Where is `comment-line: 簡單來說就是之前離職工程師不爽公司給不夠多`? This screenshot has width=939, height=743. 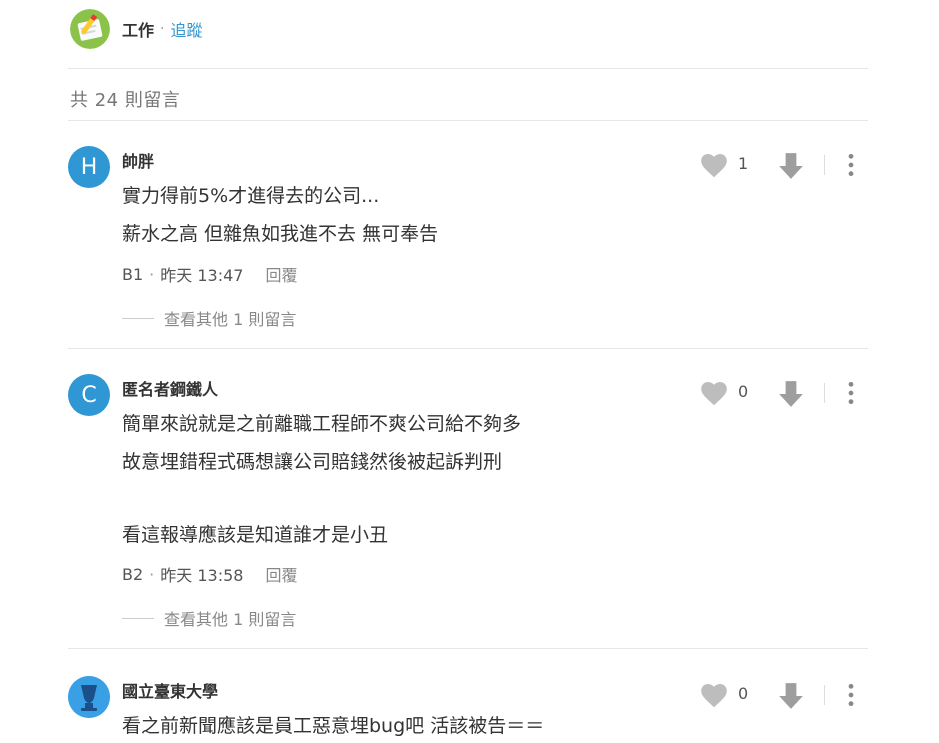
comment-line: 簡單來說就是之前離職工程師不爽公司給不夠多 is located at coordinates (322, 424).